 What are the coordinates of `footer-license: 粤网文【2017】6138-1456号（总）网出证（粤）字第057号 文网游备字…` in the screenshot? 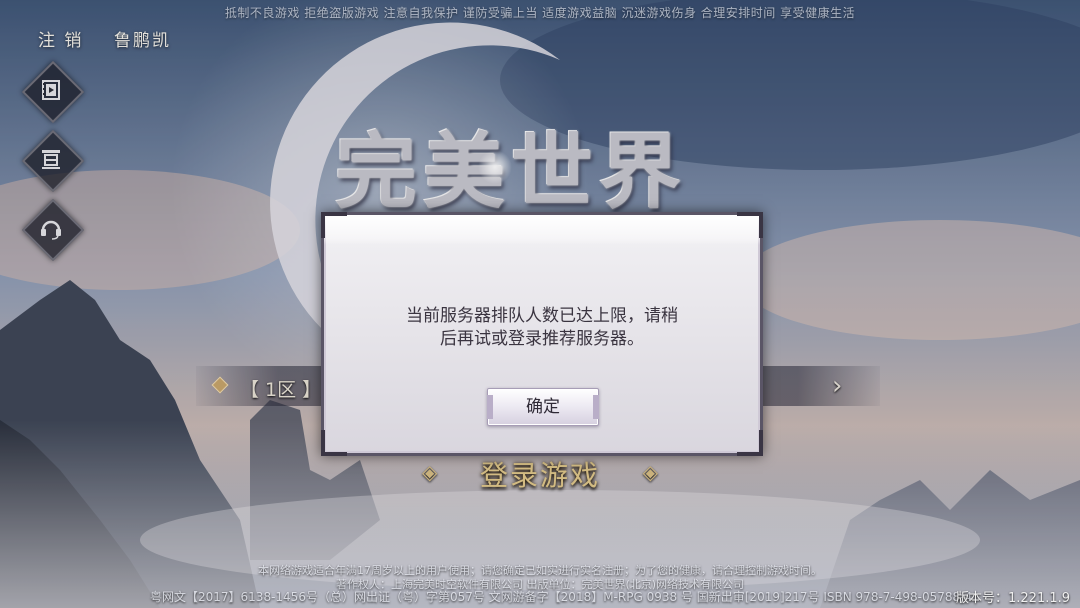 It's located at (561, 597).